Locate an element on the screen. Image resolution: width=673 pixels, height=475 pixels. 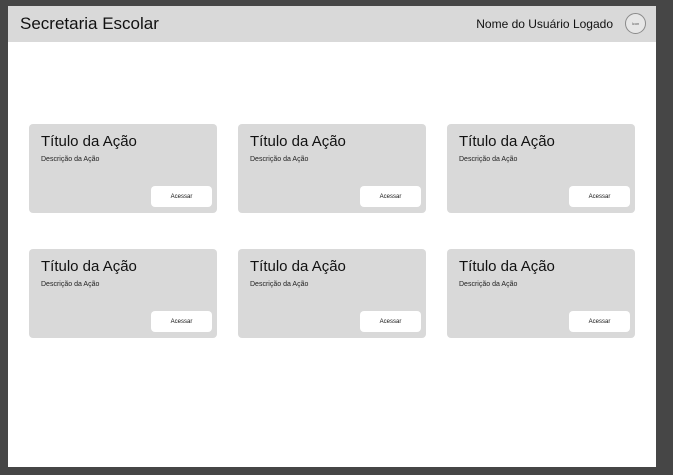
avatar-label: Icon is located at coordinates (635, 23).